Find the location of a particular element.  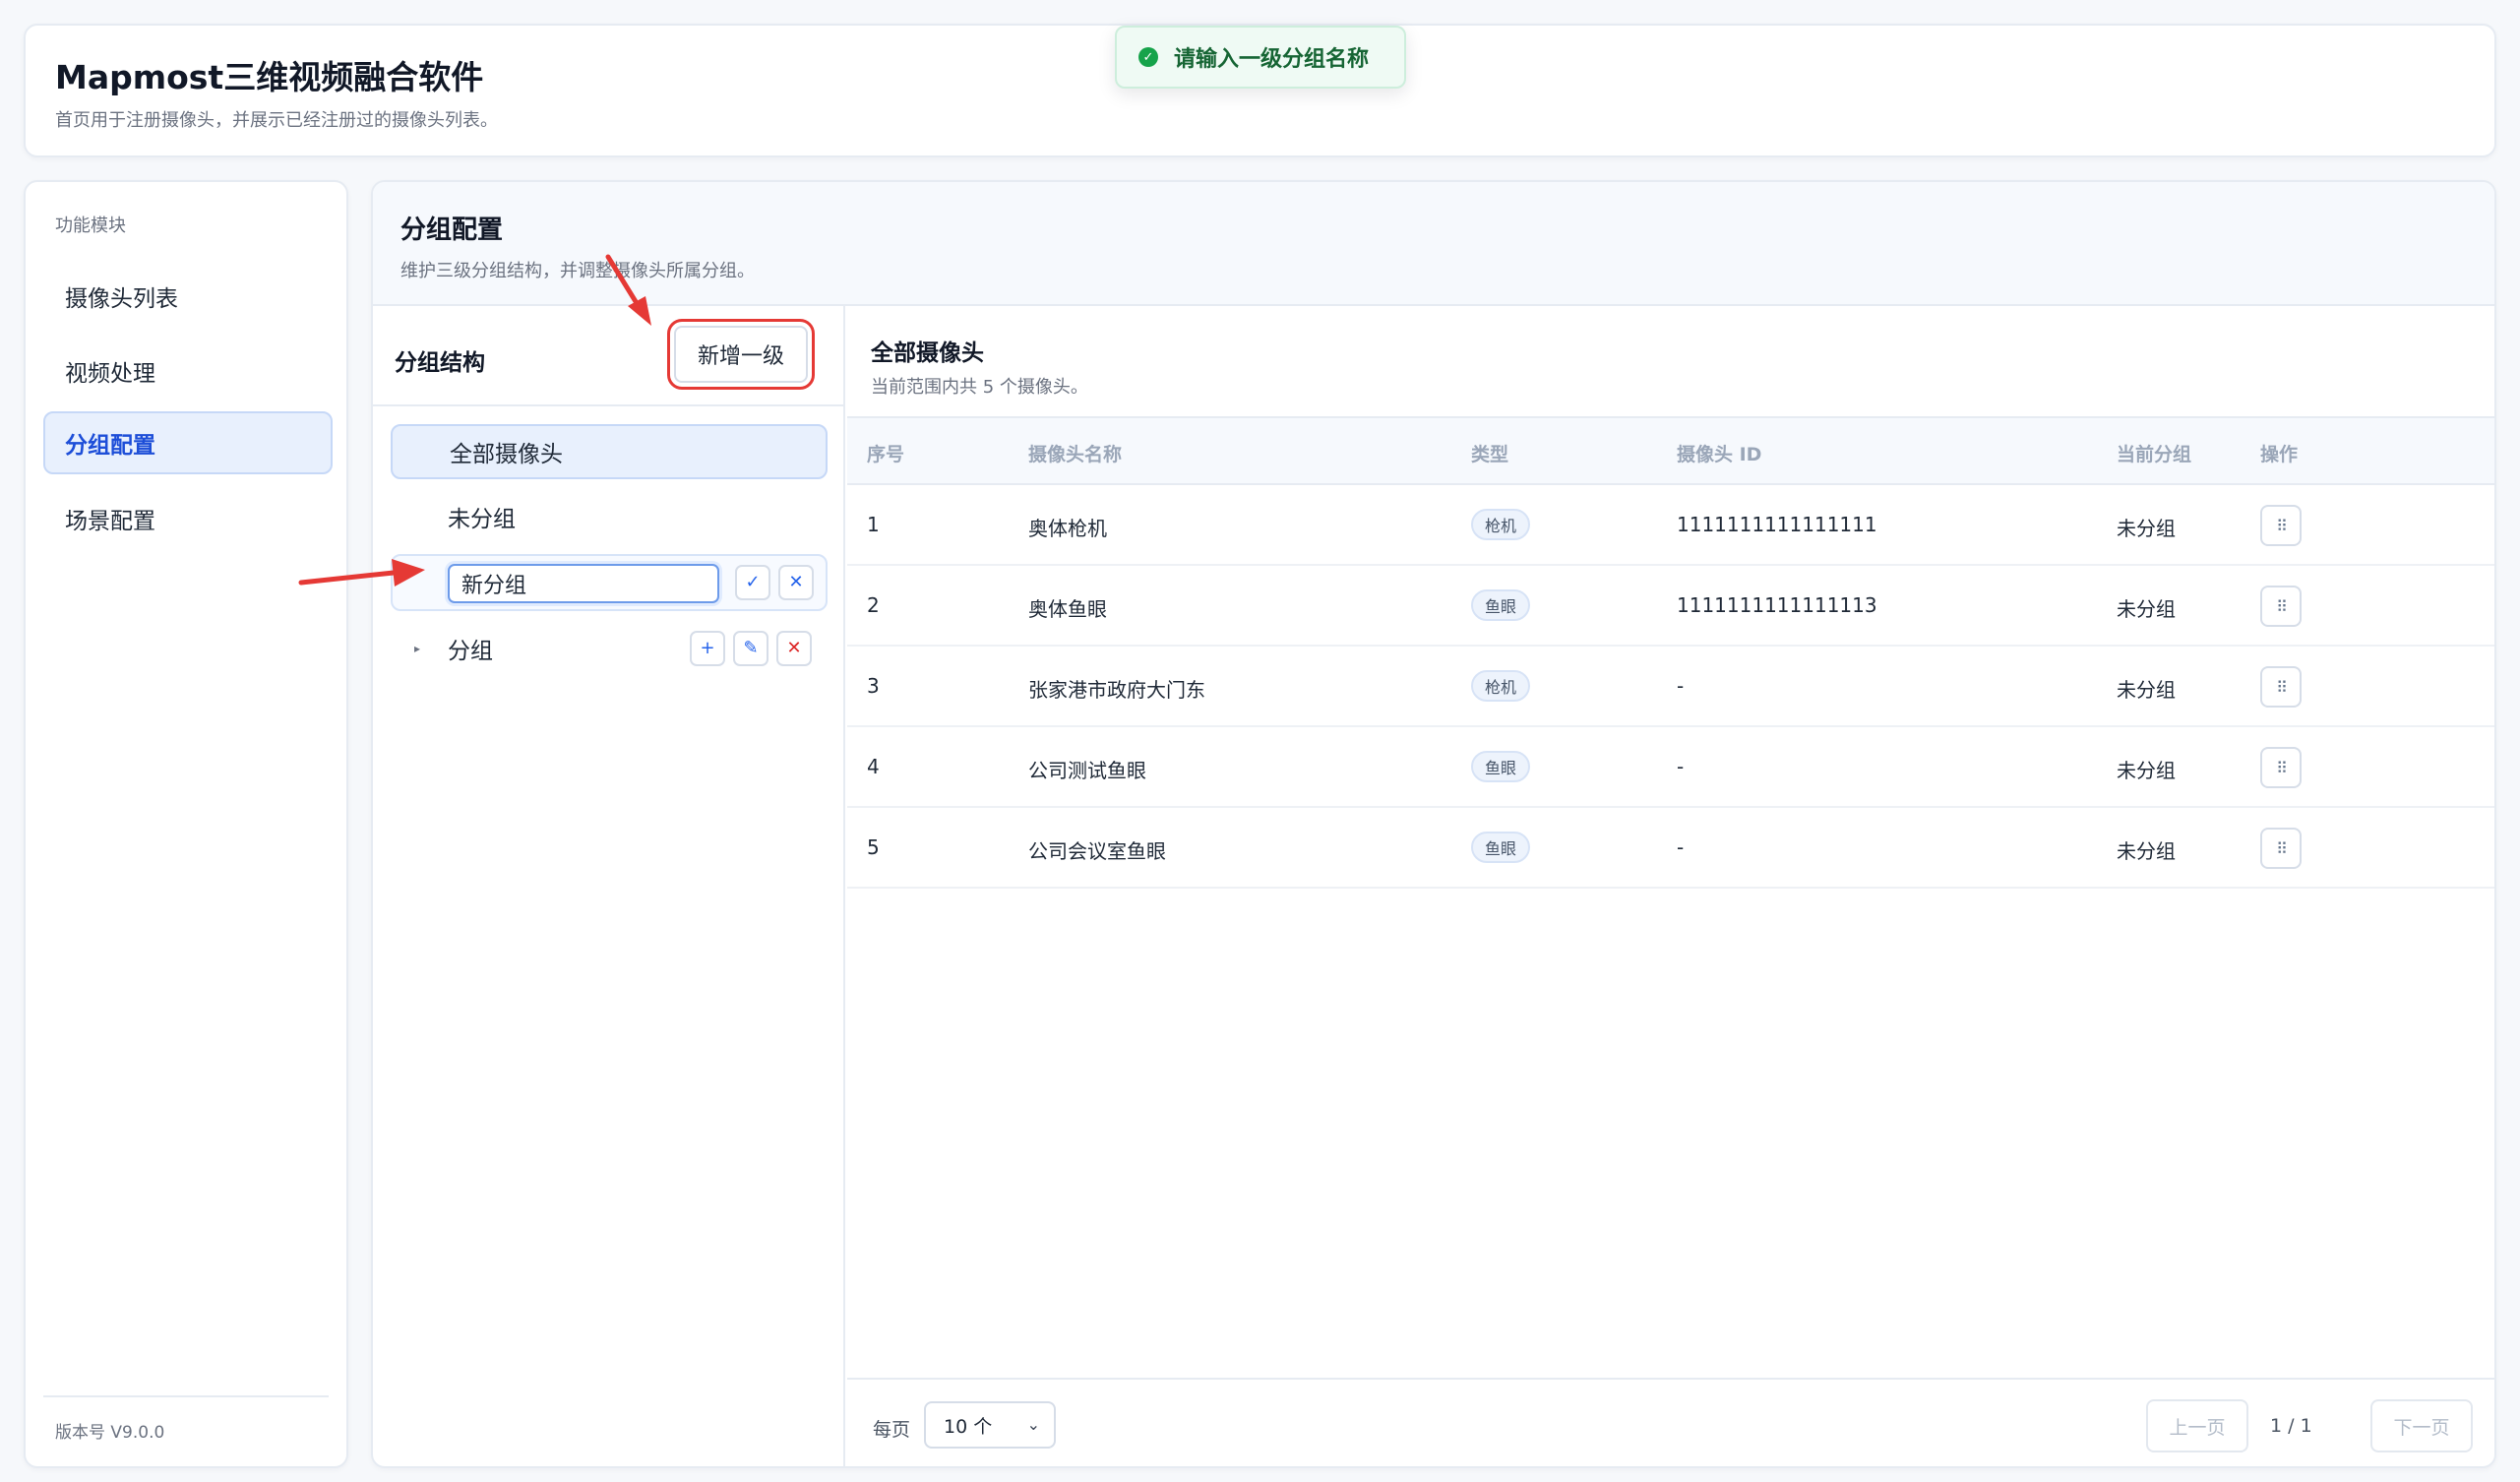

page-size-select: 10 个 ⌄ is located at coordinates (990, 1425).